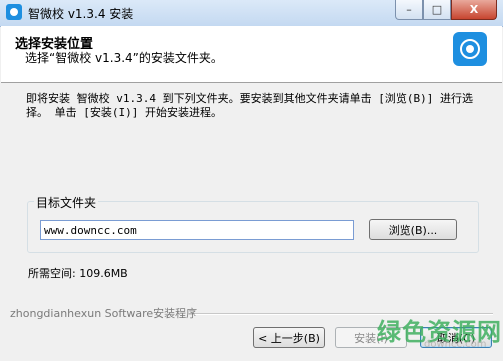 The image size is (503, 361). What do you see at coordinates (251, 13) in the screenshot?
I see `title-bar: 智微校 v1.3.4 安装 – □ X` at bounding box center [251, 13].